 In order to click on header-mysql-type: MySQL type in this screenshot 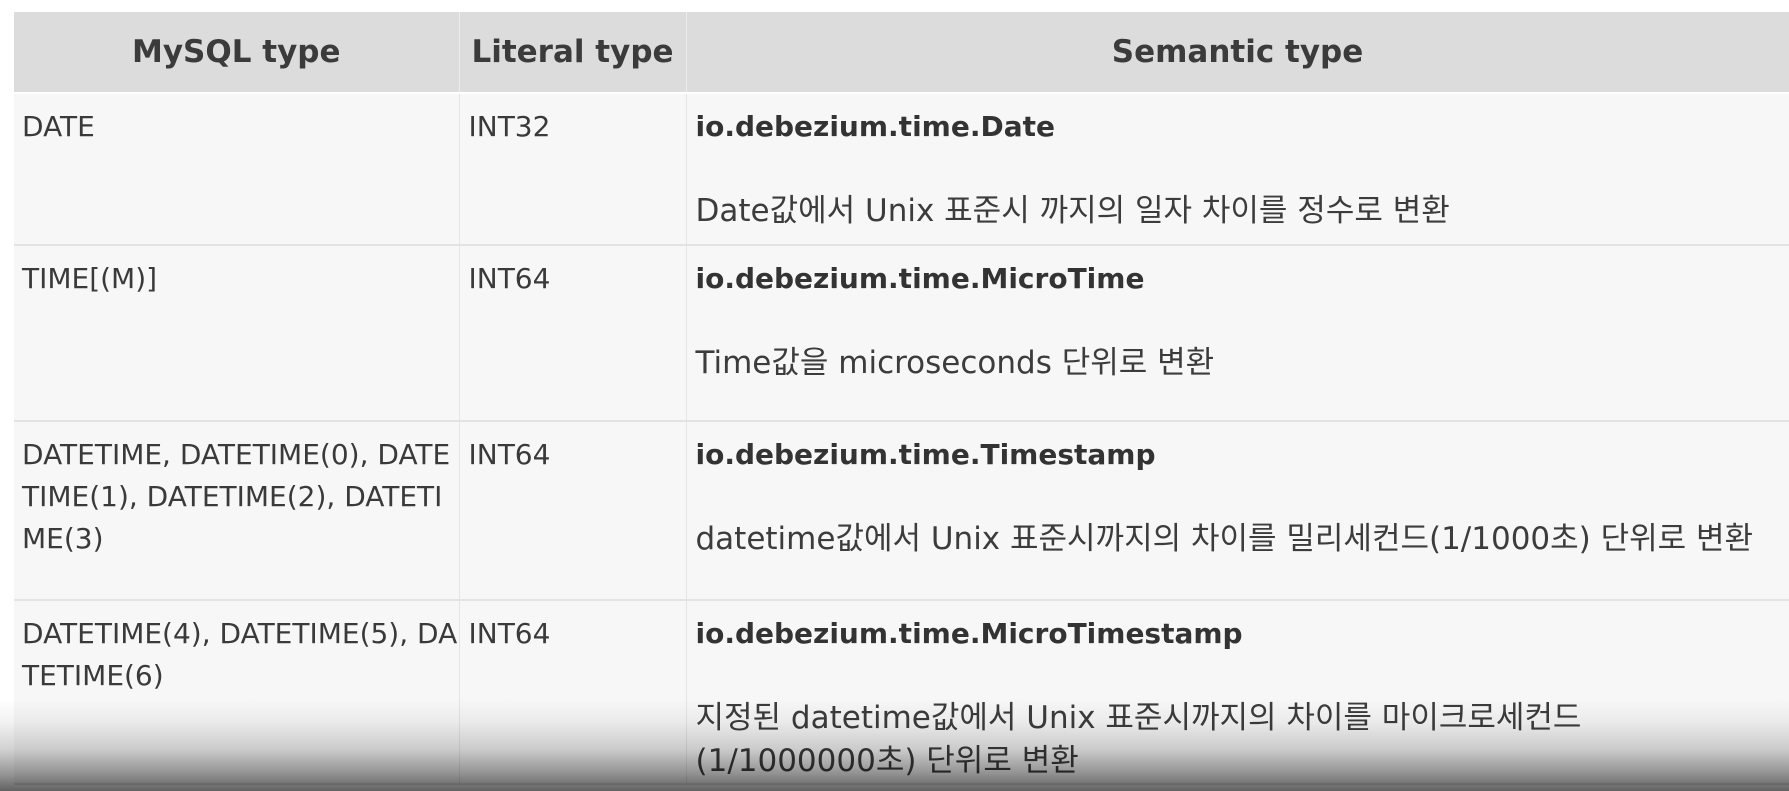, I will do `click(237, 53)`.